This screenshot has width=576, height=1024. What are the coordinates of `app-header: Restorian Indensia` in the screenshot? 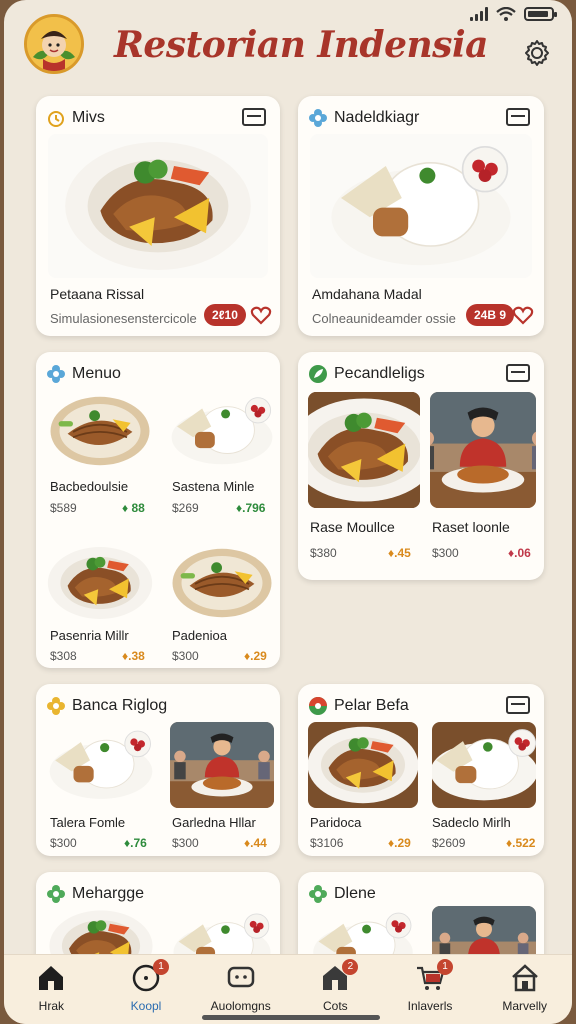 It's located at (288, 46).